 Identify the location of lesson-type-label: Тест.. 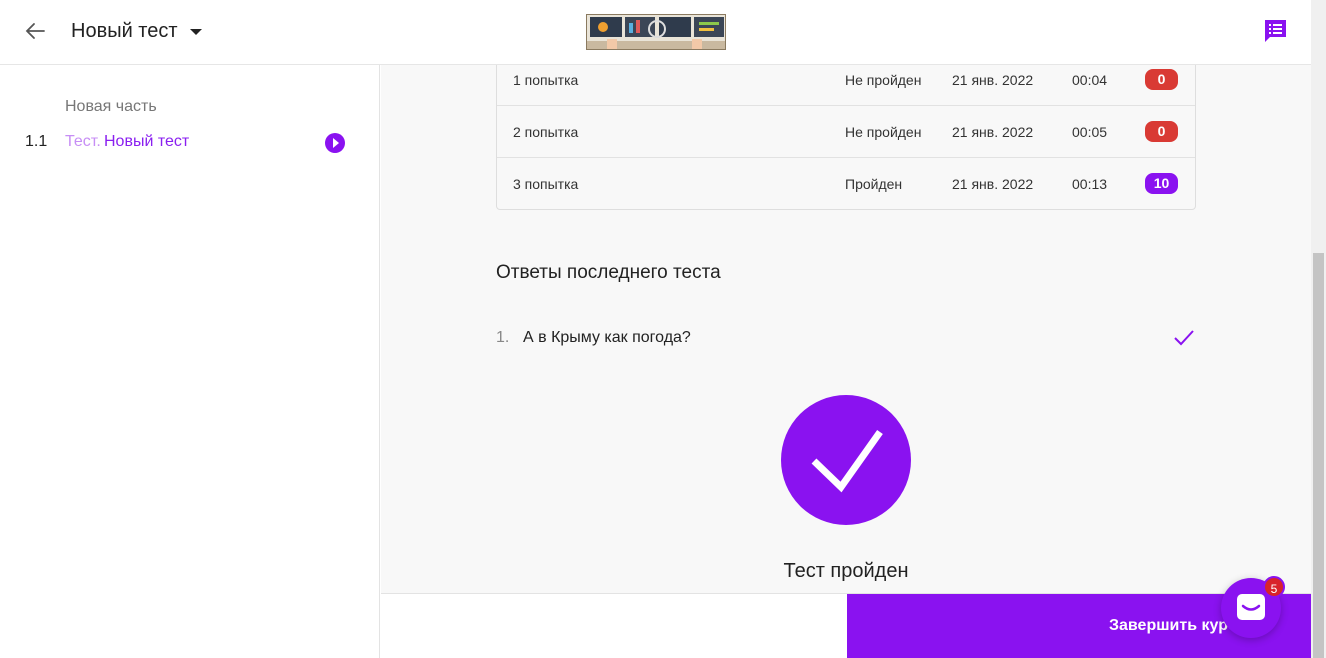
(83, 141).